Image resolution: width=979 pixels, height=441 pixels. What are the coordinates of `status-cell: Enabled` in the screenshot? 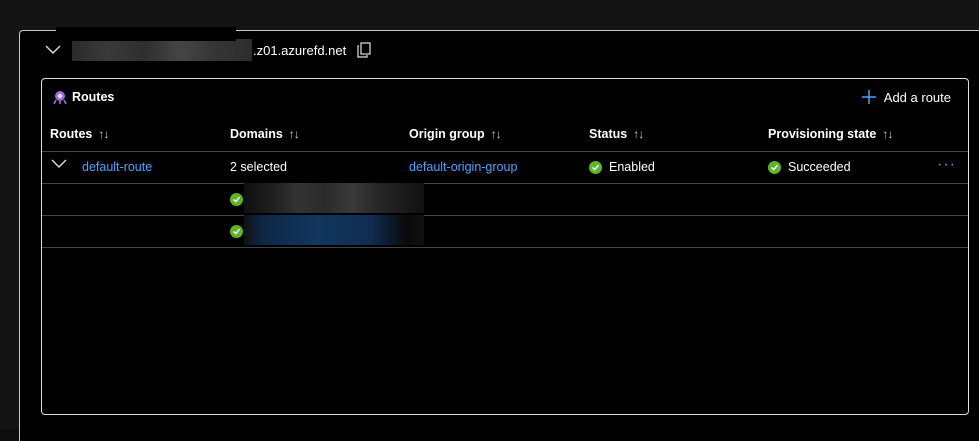 It's located at (622, 167).